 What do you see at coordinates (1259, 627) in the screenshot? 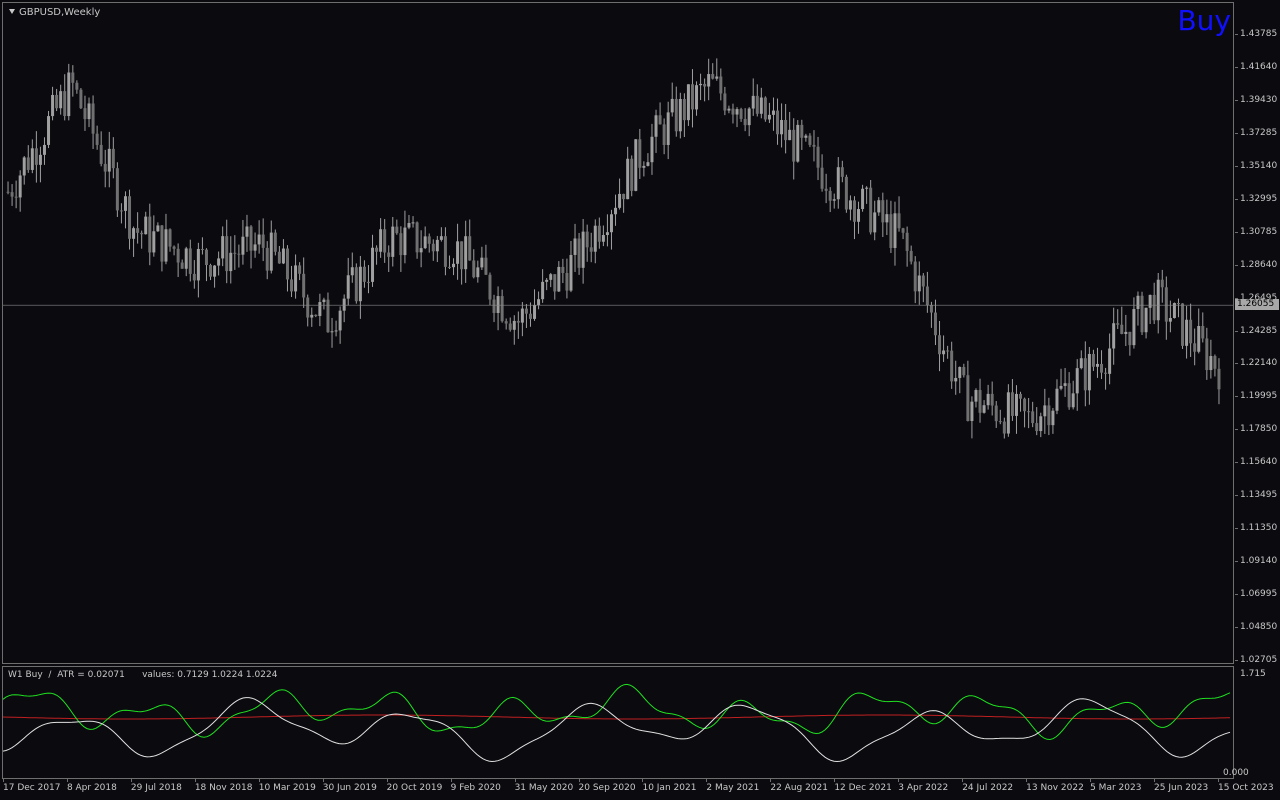
I see `price-tick-label: 1.04850` at bounding box center [1259, 627].